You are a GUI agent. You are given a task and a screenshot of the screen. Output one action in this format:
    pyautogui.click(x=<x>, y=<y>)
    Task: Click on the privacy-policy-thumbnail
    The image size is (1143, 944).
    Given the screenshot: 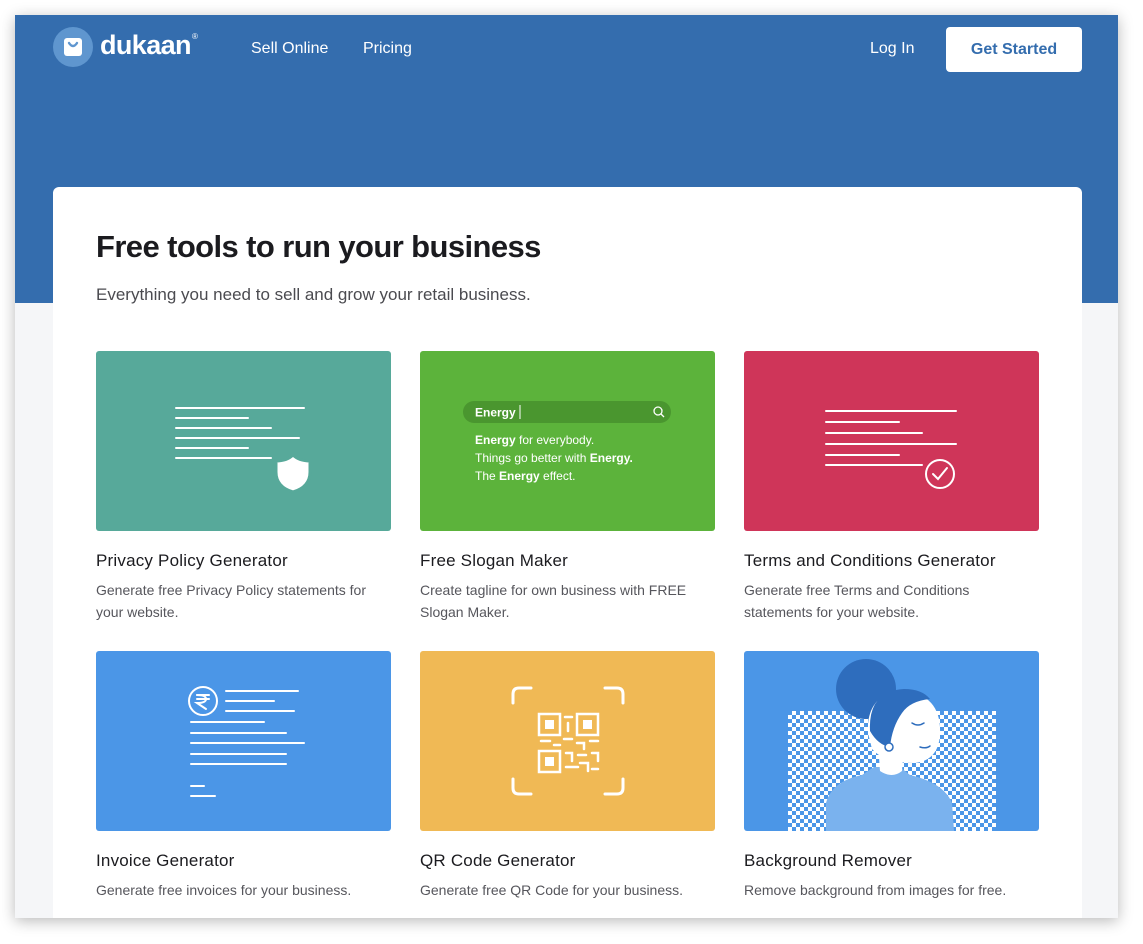 What is the action you would take?
    pyautogui.click(x=243, y=441)
    